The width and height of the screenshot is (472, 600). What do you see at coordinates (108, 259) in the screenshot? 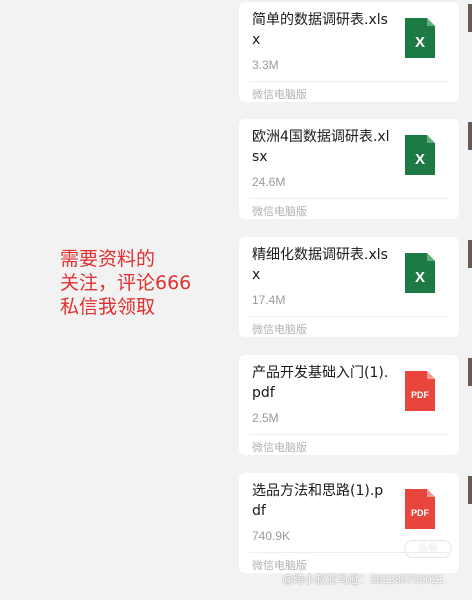
I see `promo-line-1: 需要资料的` at bounding box center [108, 259].